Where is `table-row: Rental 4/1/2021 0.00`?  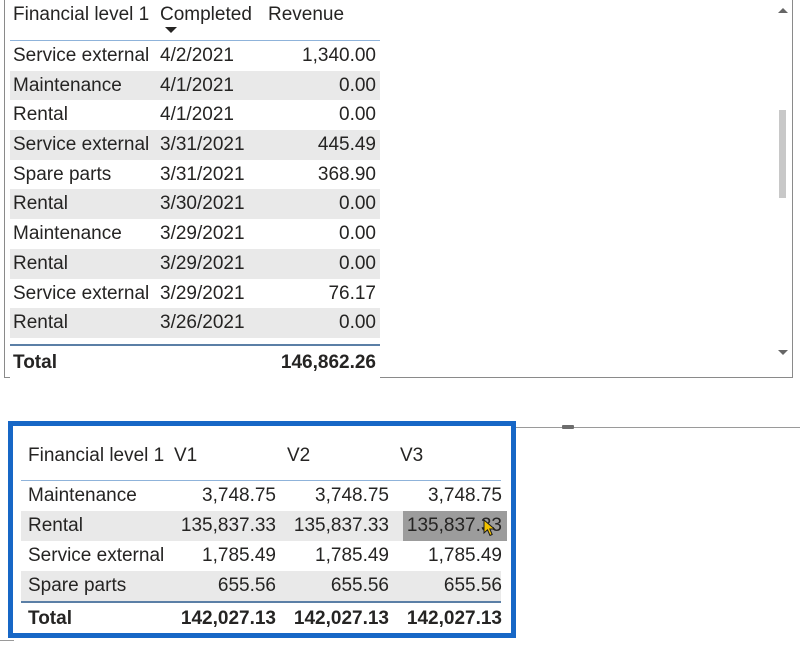 table-row: Rental 4/1/2021 0.00 is located at coordinates (195, 115).